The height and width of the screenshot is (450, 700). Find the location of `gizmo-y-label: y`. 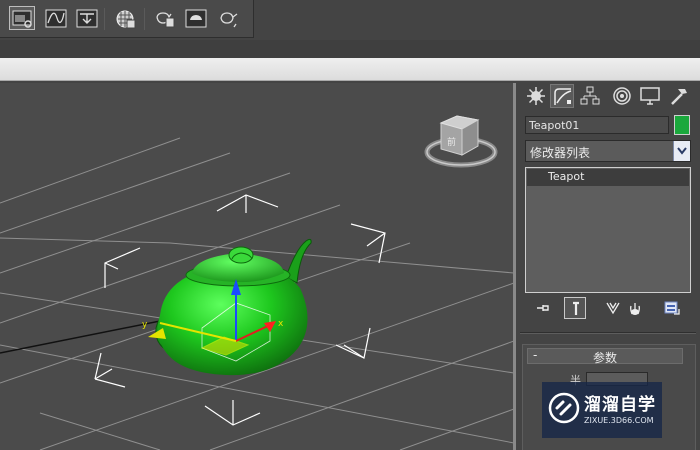

gizmo-y-label: y is located at coordinates (145, 325).